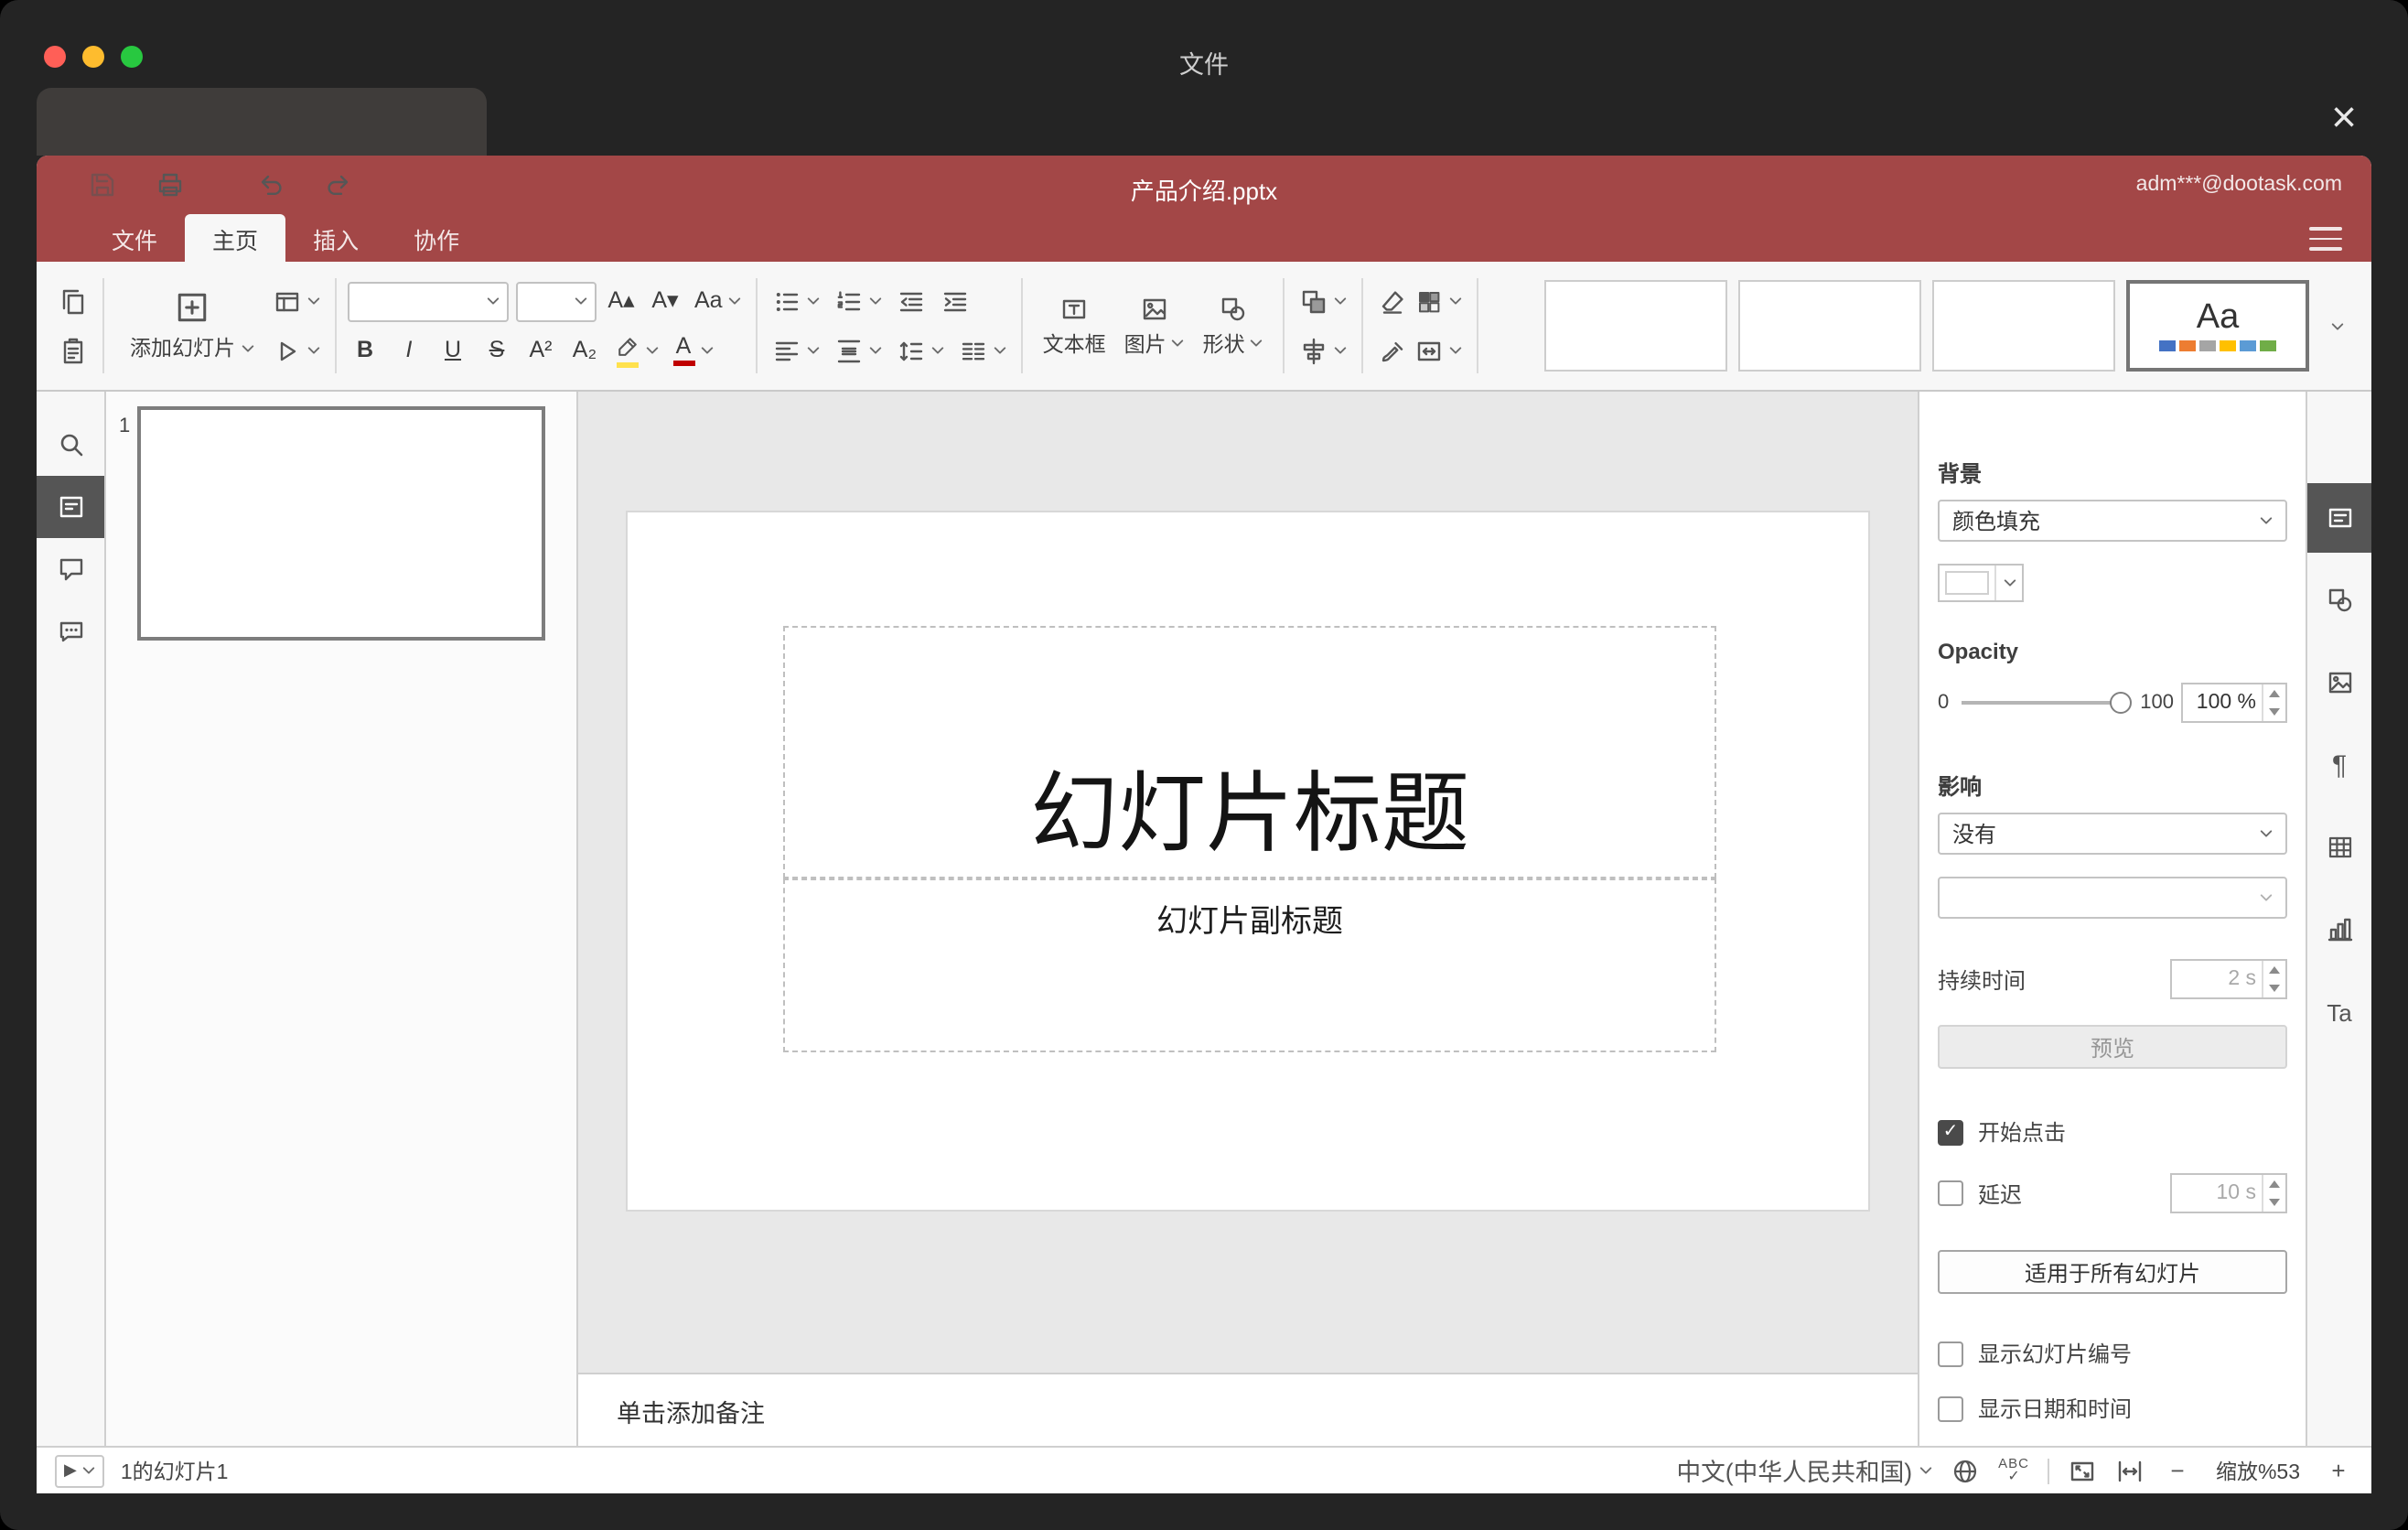  I want to click on hamburger-icon, so click(2325, 229).